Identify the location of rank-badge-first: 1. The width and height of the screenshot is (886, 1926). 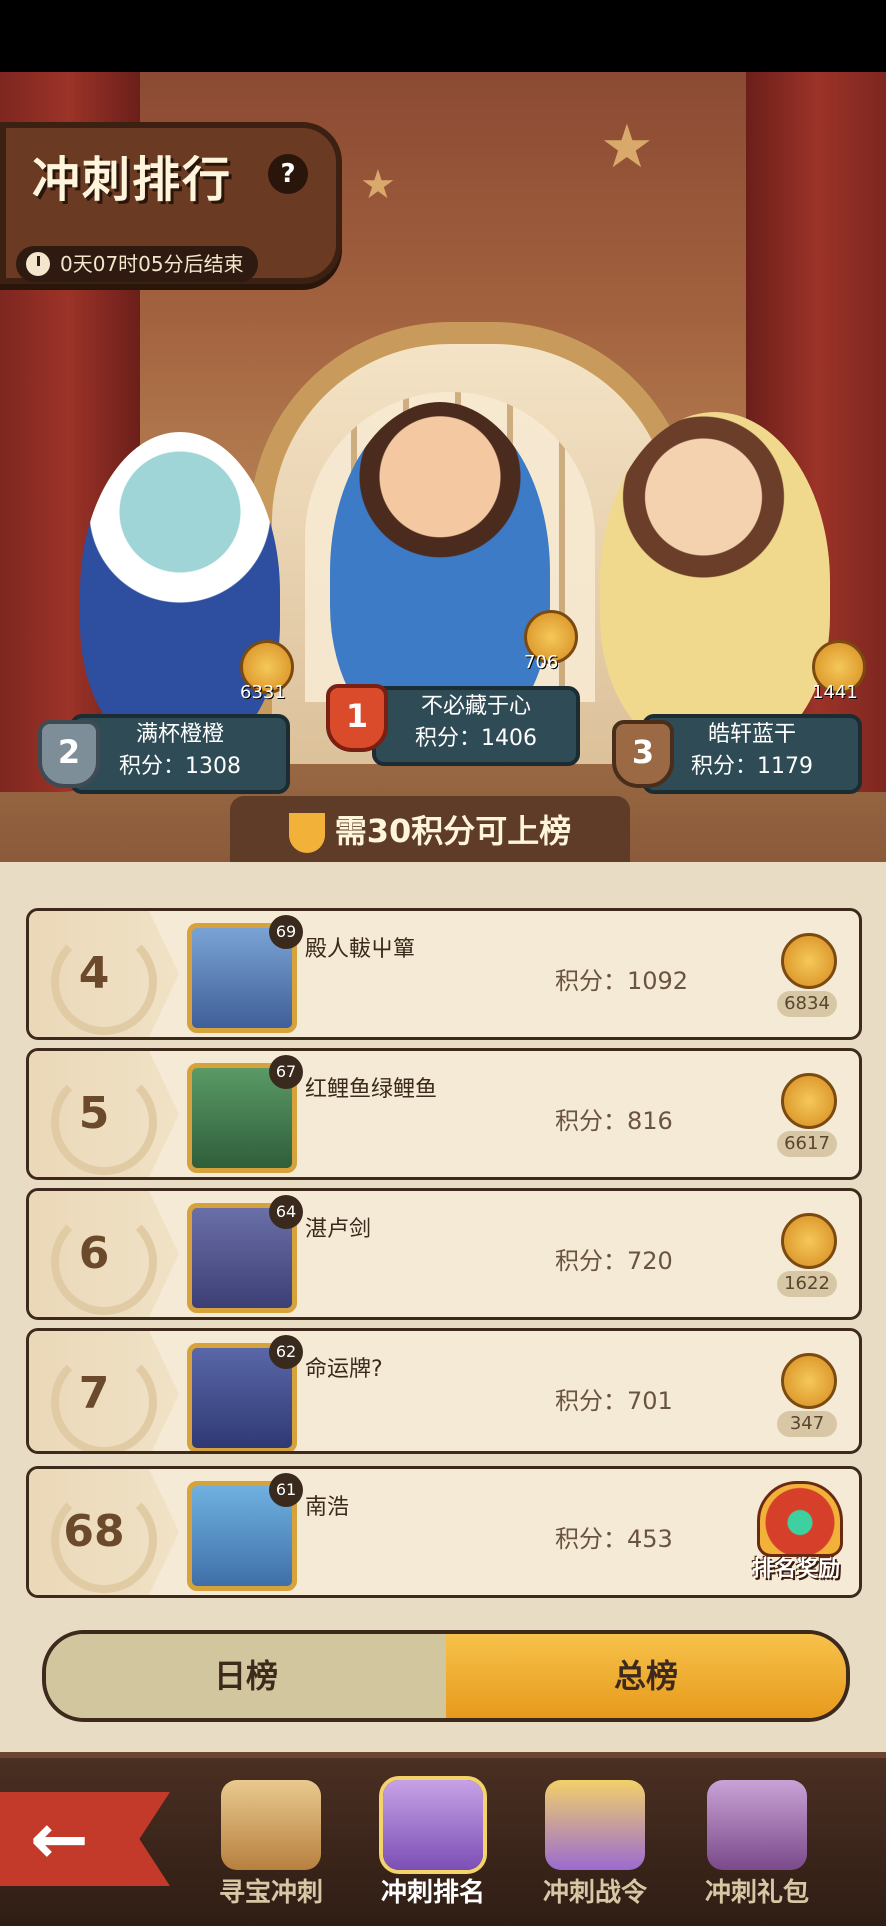
(357, 718).